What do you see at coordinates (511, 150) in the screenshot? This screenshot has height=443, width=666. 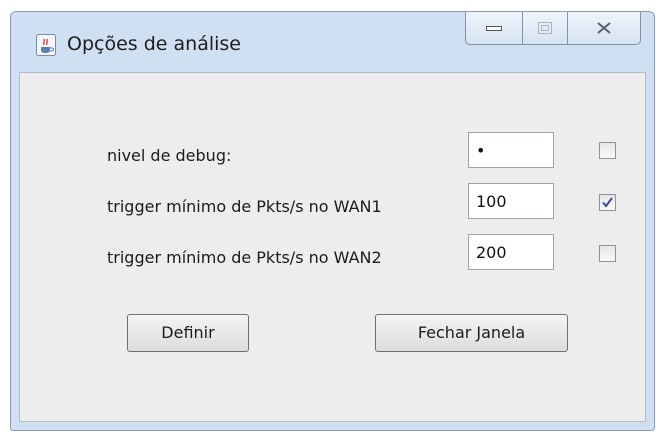 I see `debug-level-field` at bounding box center [511, 150].